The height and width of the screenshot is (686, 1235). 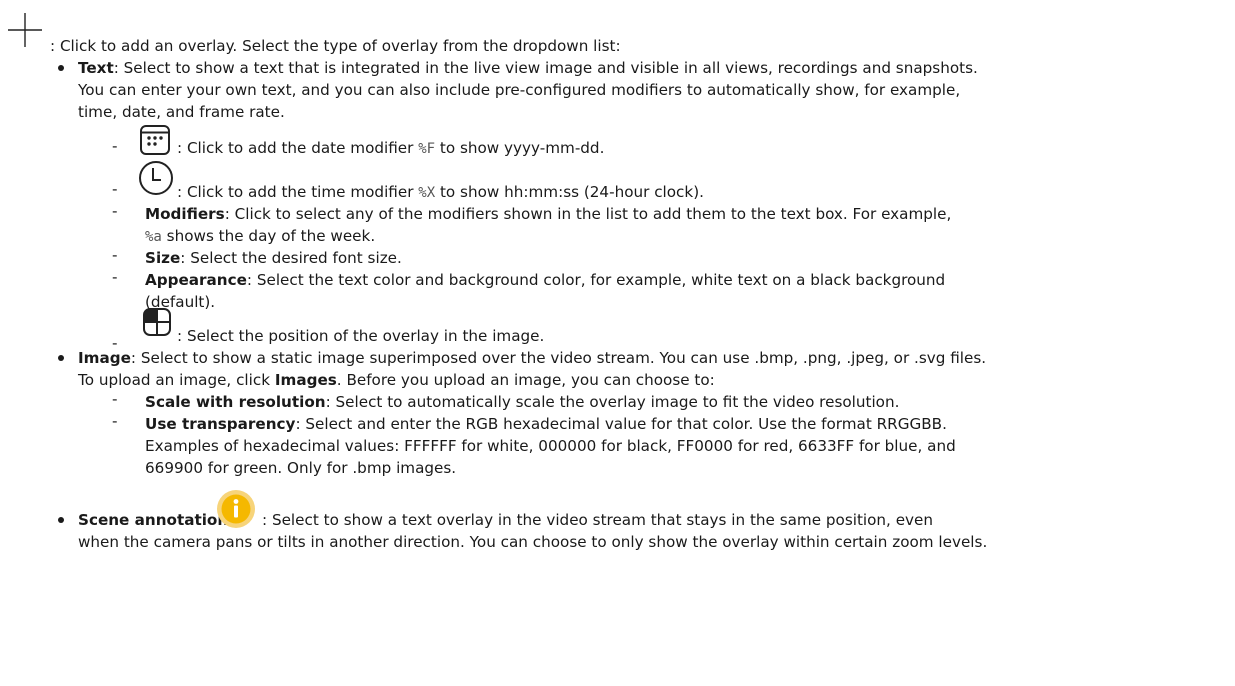 What do you see at coordinates (155, 140) in the screenshot?
I see `calendar-icon` at bounding box center [155, 140].